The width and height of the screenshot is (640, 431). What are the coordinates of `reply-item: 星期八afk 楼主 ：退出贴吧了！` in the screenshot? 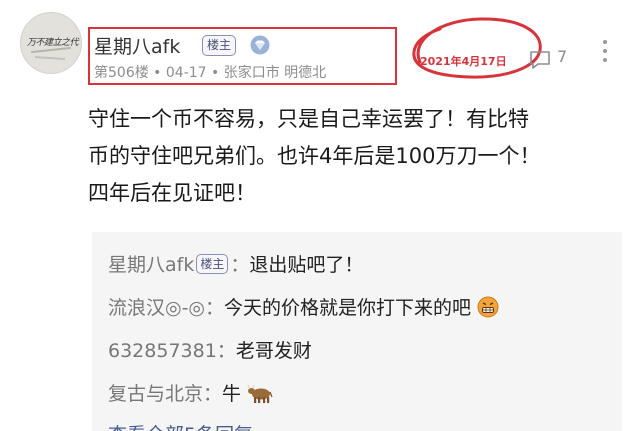 It's located at (235, 263).